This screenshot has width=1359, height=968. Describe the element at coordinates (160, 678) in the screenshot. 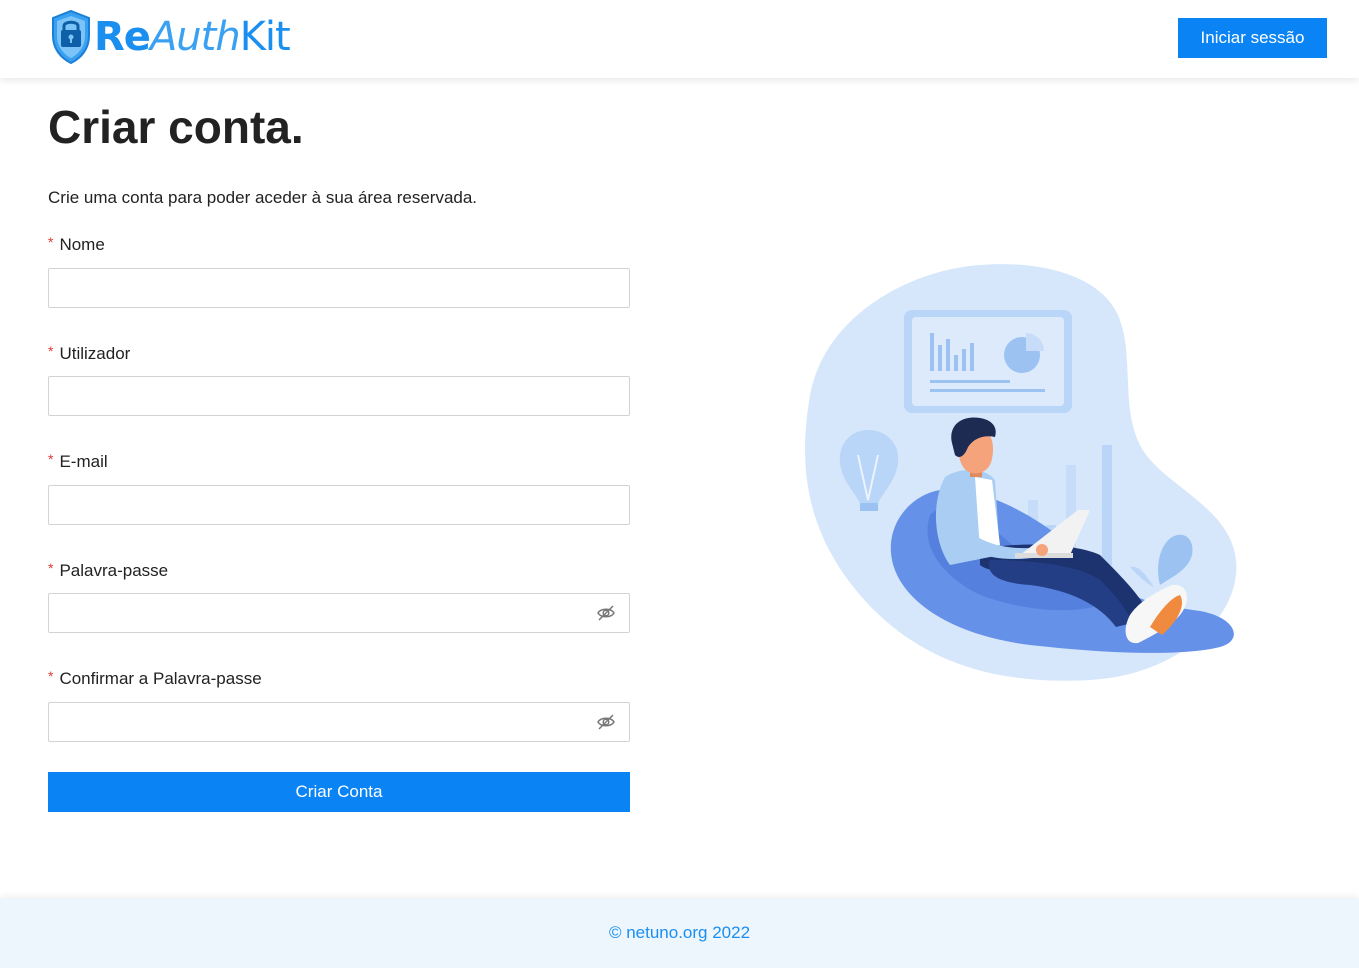

I see `confirm-password-label-text: Confirmar a Palavra-passe` at that location.